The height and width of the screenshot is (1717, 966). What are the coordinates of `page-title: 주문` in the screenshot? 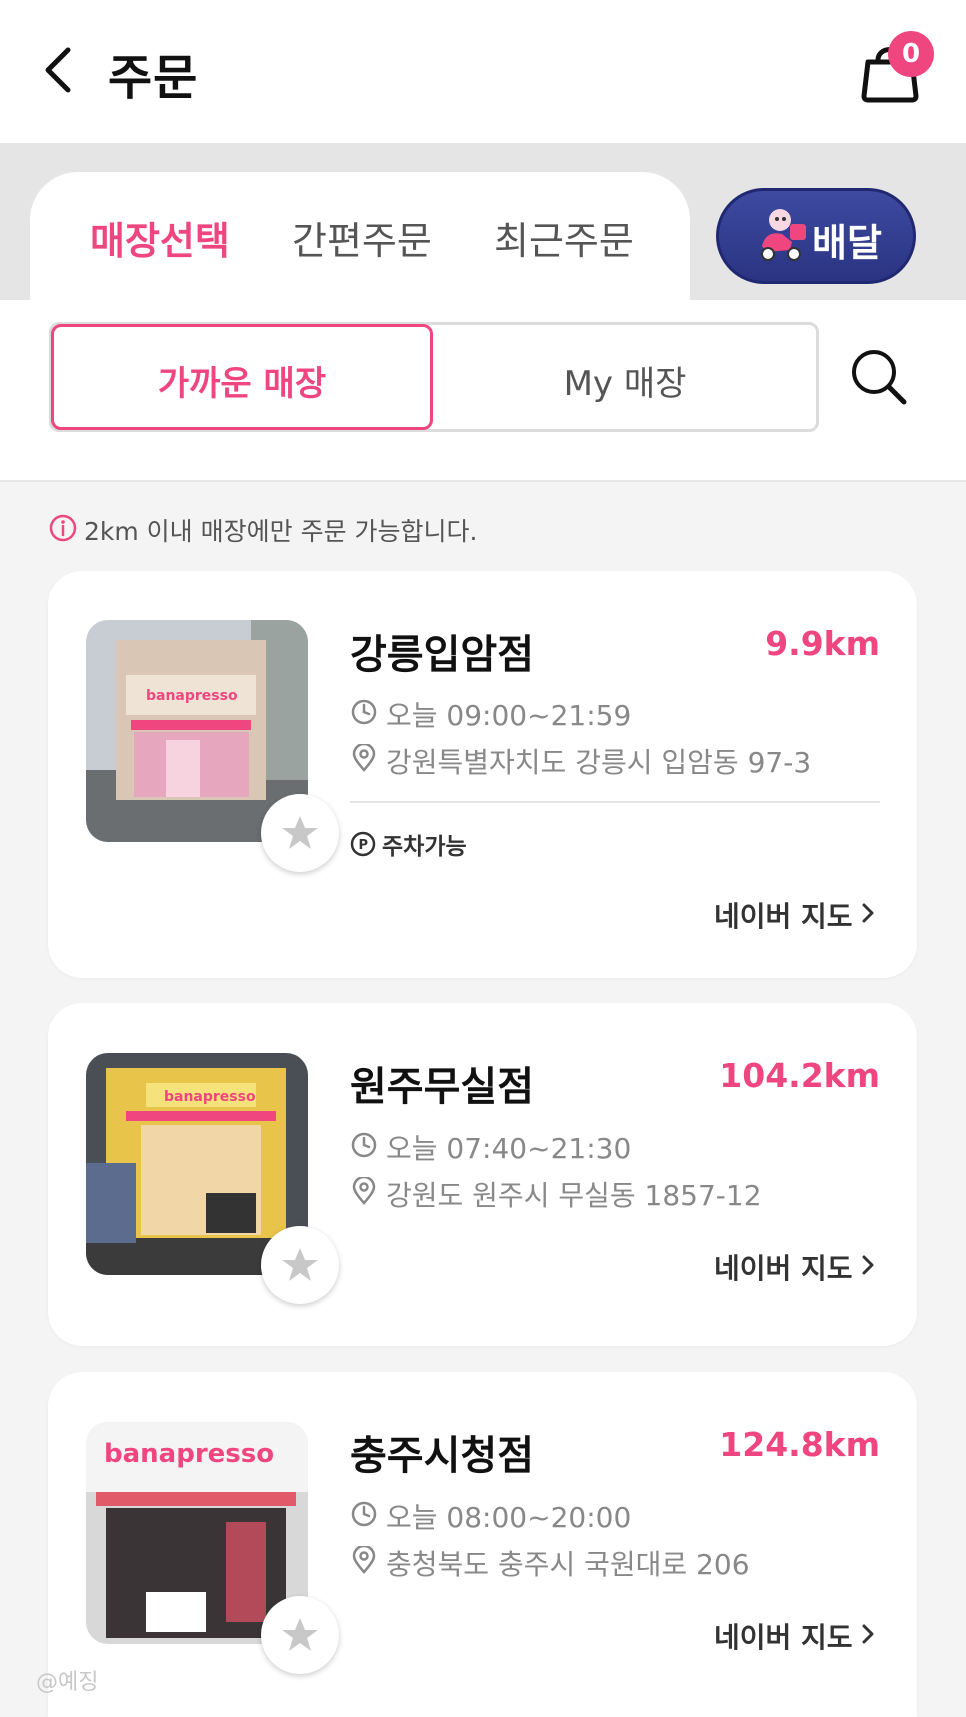 It's located at (153, 78).